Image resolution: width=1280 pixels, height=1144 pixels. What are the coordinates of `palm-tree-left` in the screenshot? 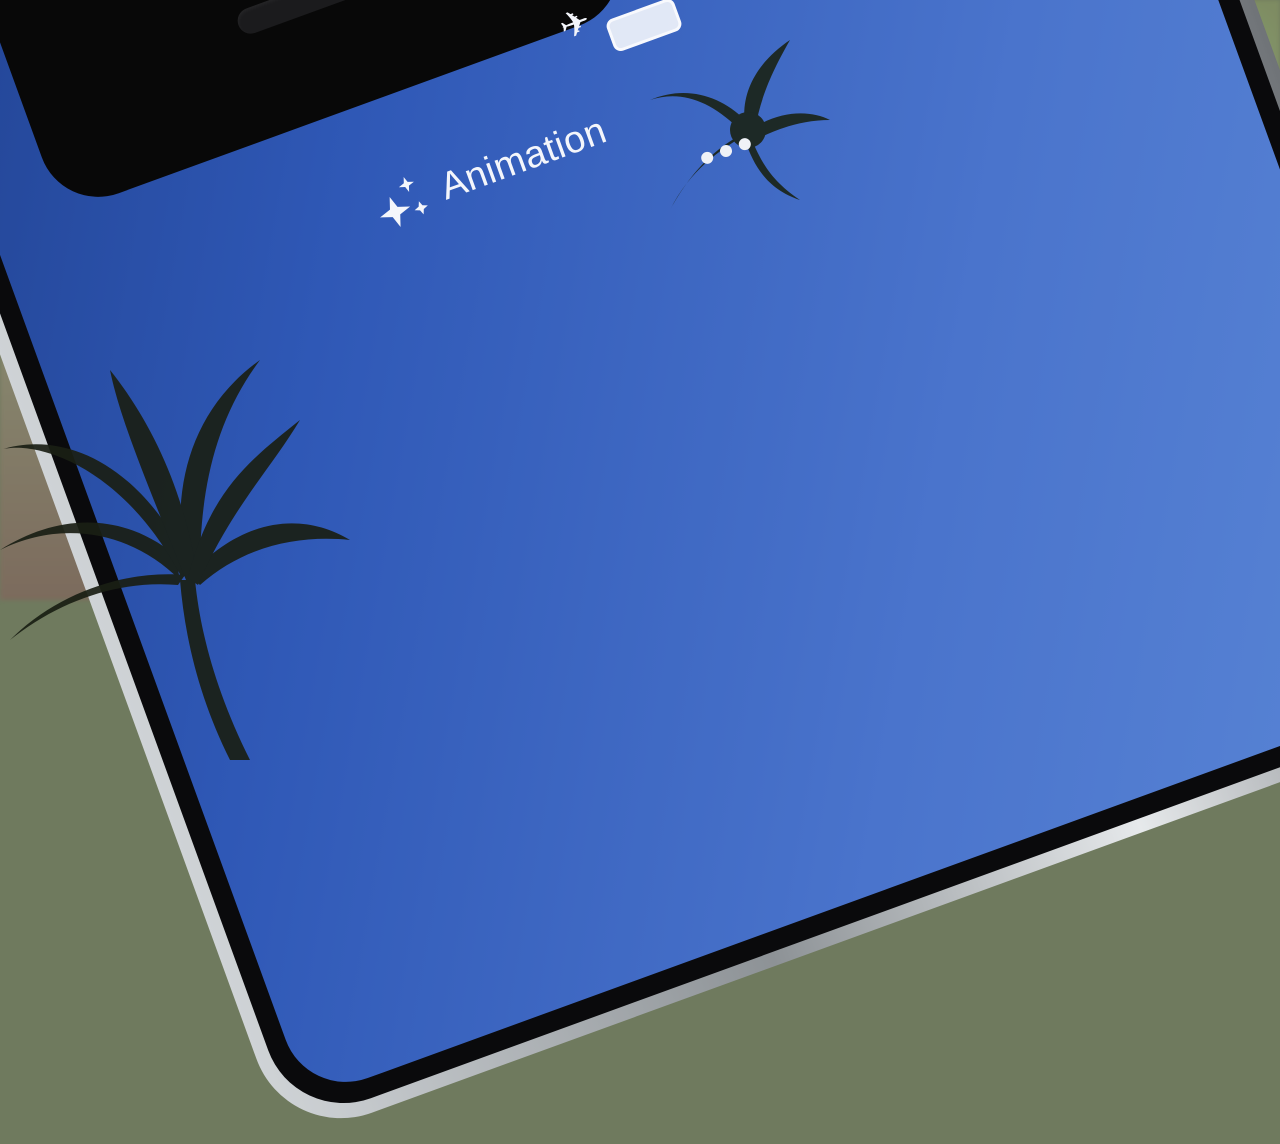 It's located at (175, 560).